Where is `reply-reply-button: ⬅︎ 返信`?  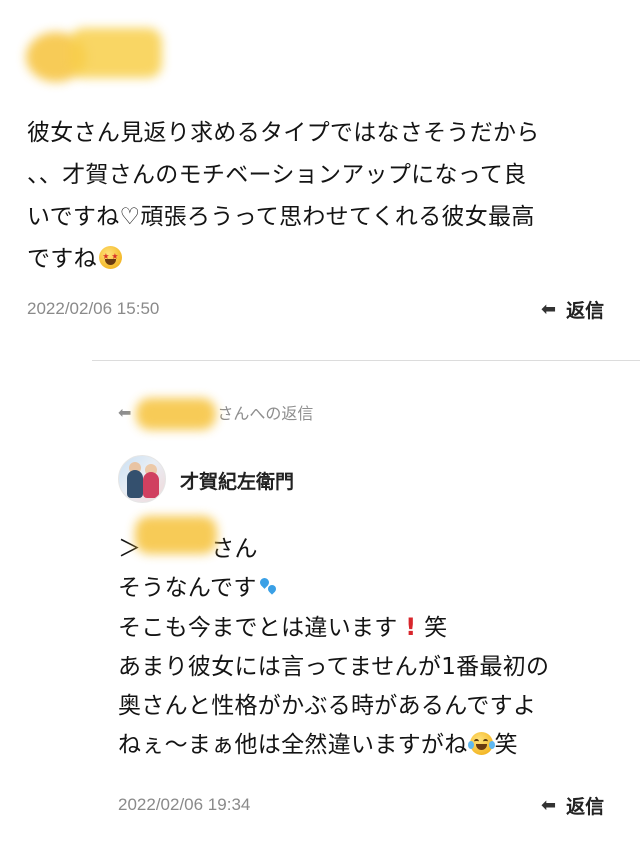 reply-reply-button: ⬅︎ 返信 is located at coordinates (572, 805).